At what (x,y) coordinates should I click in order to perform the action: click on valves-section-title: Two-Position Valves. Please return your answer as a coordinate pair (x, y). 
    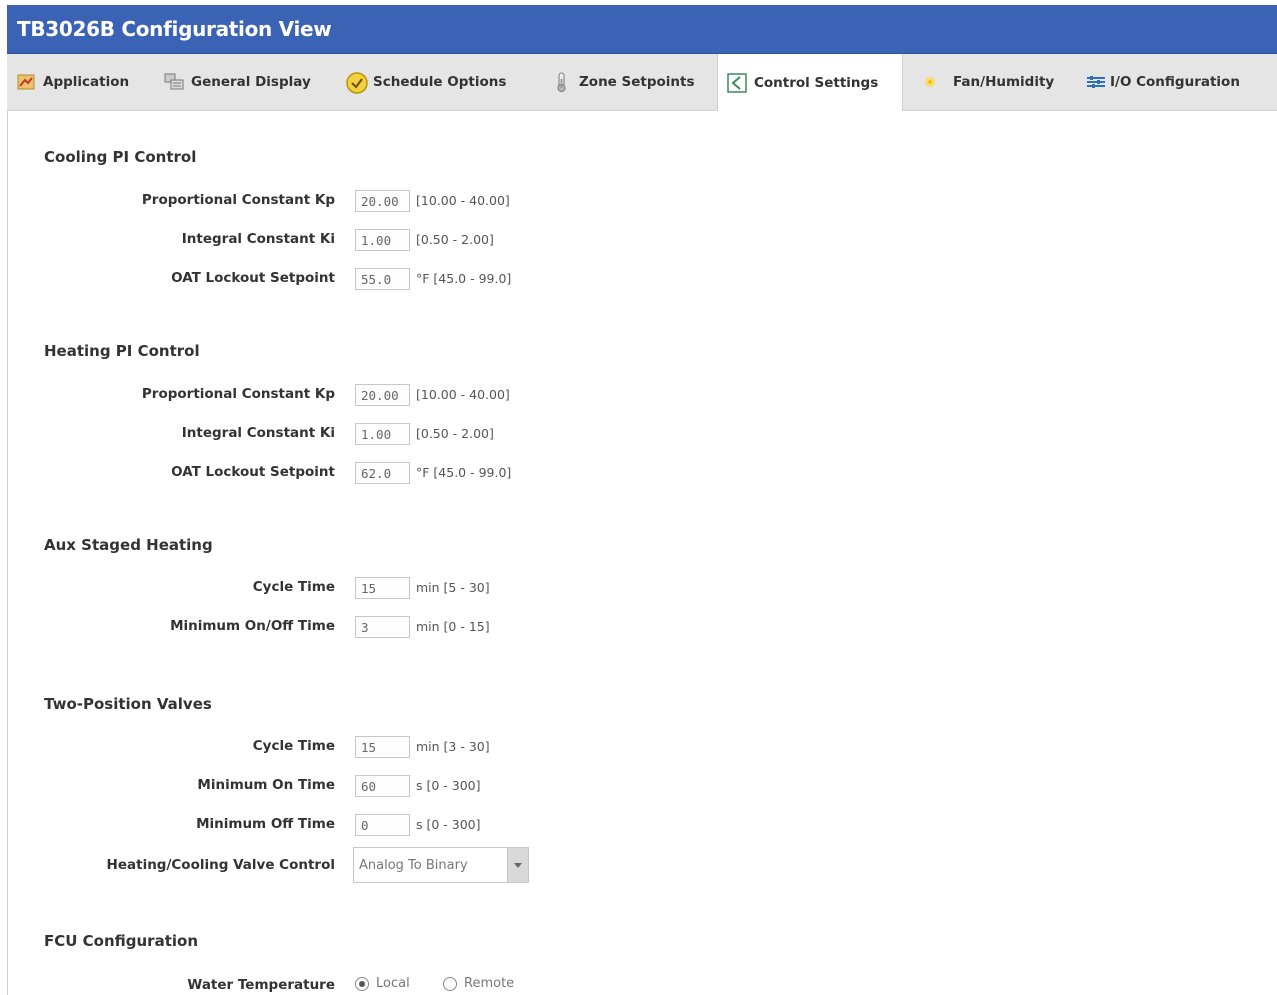
    Looking at the image, I should click on (128, 704).